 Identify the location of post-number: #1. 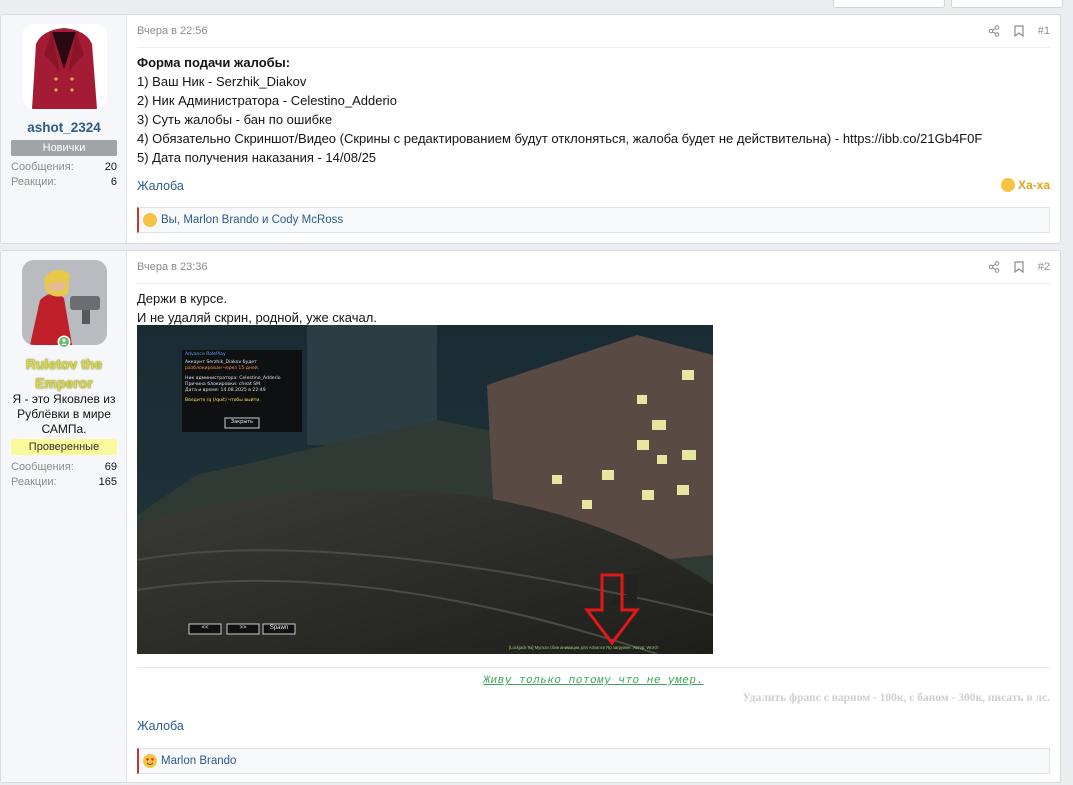
(1044, 31).